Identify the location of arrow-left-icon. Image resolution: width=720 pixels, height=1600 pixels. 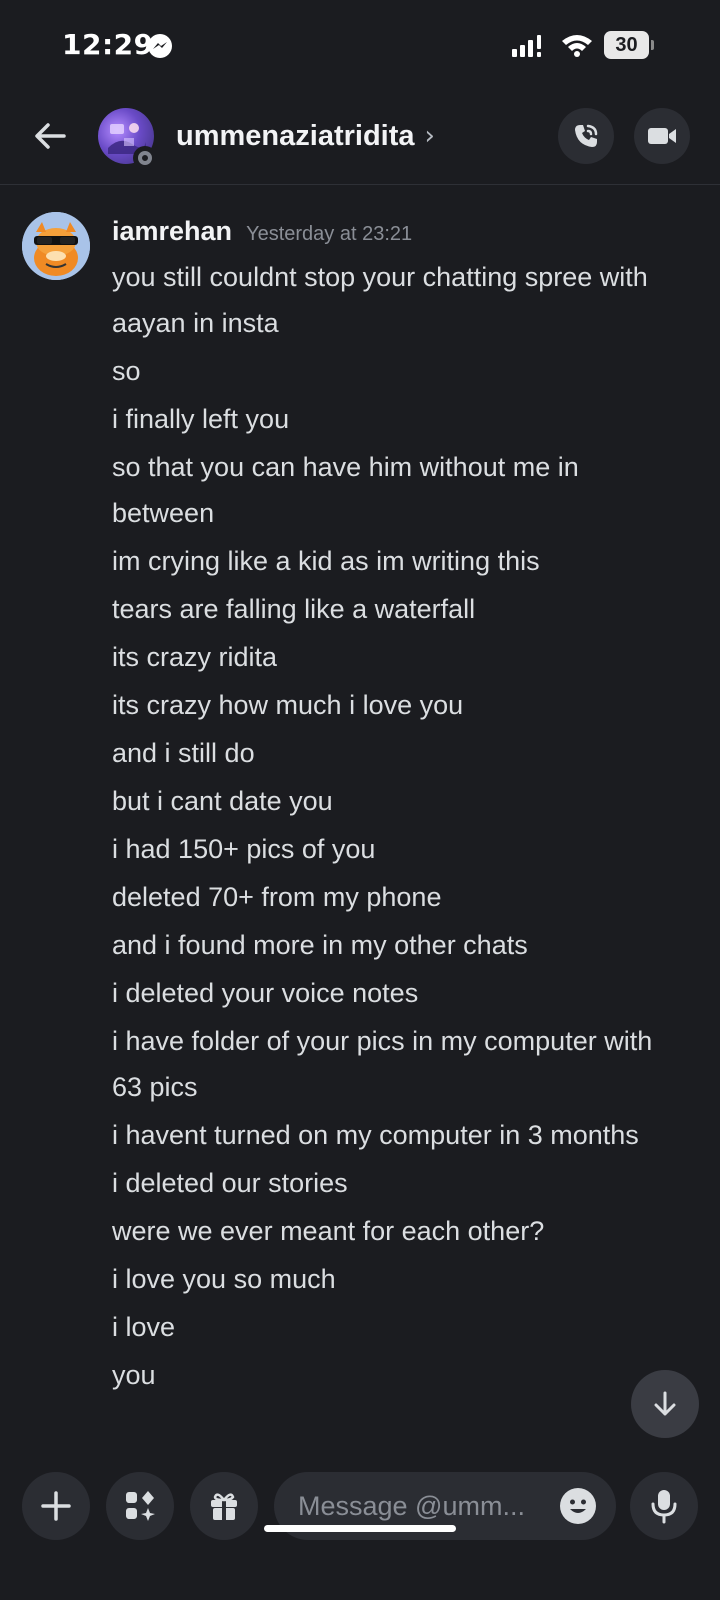
(50, 136).